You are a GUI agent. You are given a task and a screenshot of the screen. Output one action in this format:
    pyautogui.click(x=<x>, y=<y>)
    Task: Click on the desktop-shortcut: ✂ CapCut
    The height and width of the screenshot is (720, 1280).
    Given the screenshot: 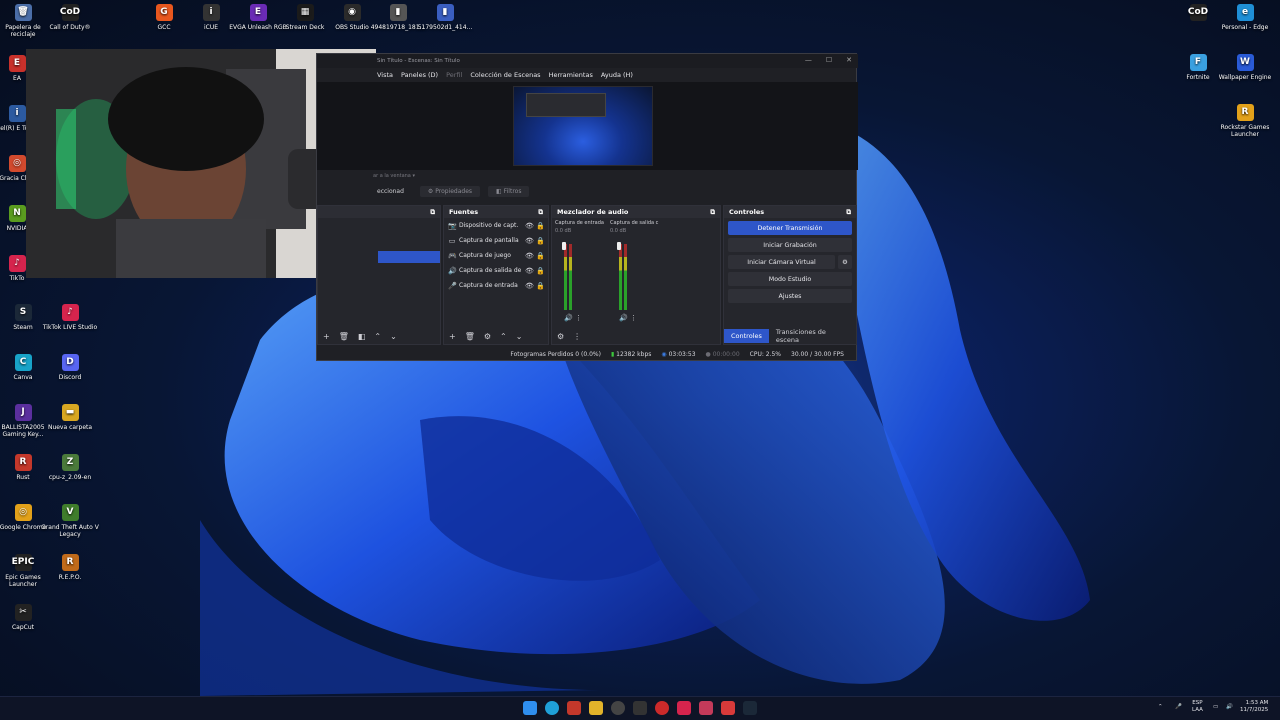 What is the action you would take?
    pyautogui.click(x=27, y=617)
    